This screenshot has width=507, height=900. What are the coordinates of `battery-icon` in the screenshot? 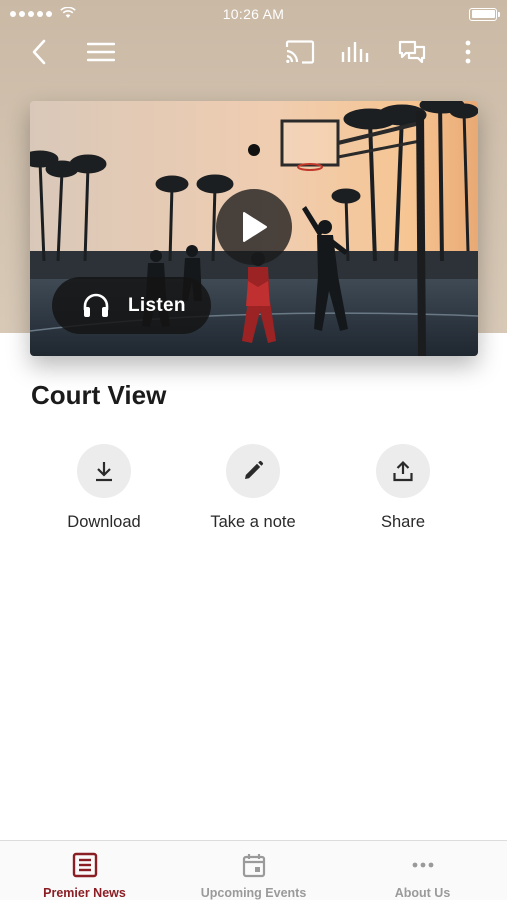 It's located at (484, 14).